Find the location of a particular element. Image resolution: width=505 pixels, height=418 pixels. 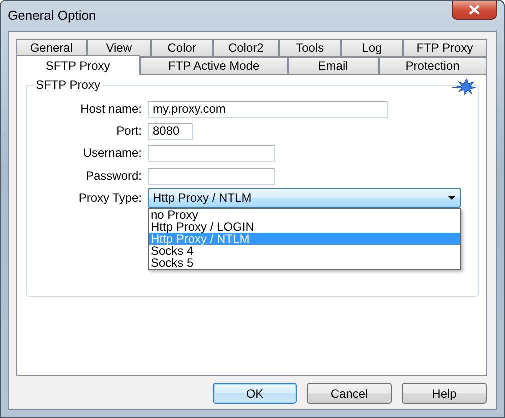

field-label: Host name: is located at coordinates (111, 109).